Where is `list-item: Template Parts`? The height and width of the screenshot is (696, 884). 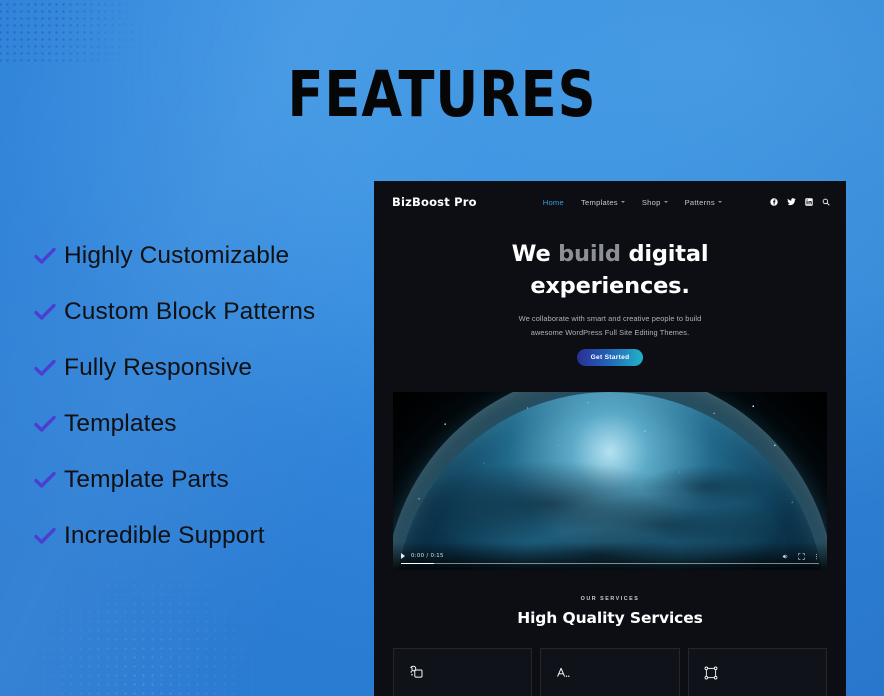
list-item: Template Parts is located at coordinates (199, 480).